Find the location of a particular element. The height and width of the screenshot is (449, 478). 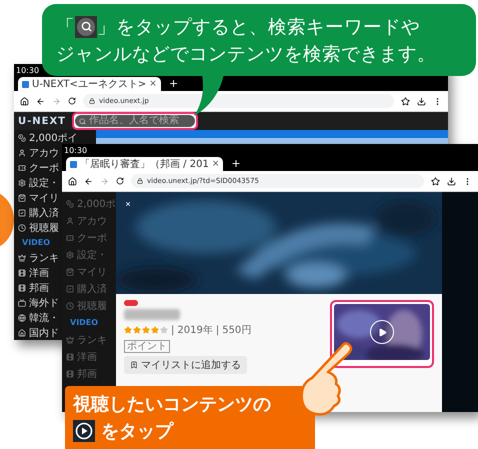

tab-title: U-NEXT<ユーネクスト> is located at coordinates (89, 84).